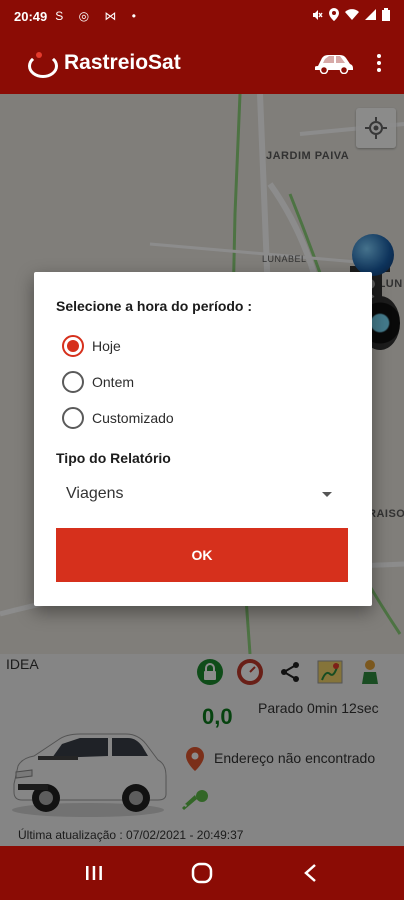  I want to click on mute-icon, so click(317, 16).